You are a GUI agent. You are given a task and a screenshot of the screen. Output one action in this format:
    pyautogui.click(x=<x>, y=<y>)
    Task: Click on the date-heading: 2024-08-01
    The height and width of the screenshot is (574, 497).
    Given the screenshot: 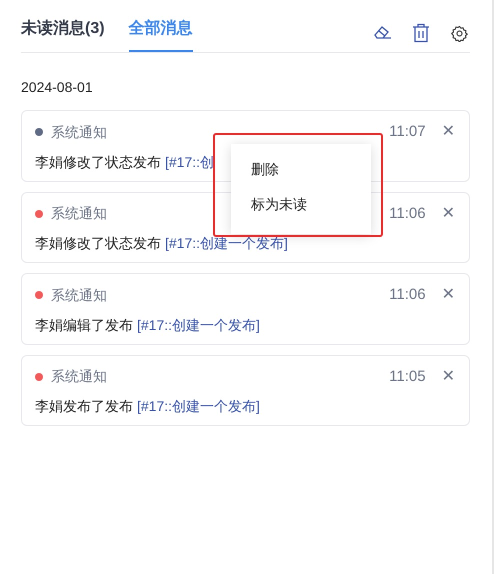 What is the action you would take?
    pyautogui.click(x=57, y=87)
    